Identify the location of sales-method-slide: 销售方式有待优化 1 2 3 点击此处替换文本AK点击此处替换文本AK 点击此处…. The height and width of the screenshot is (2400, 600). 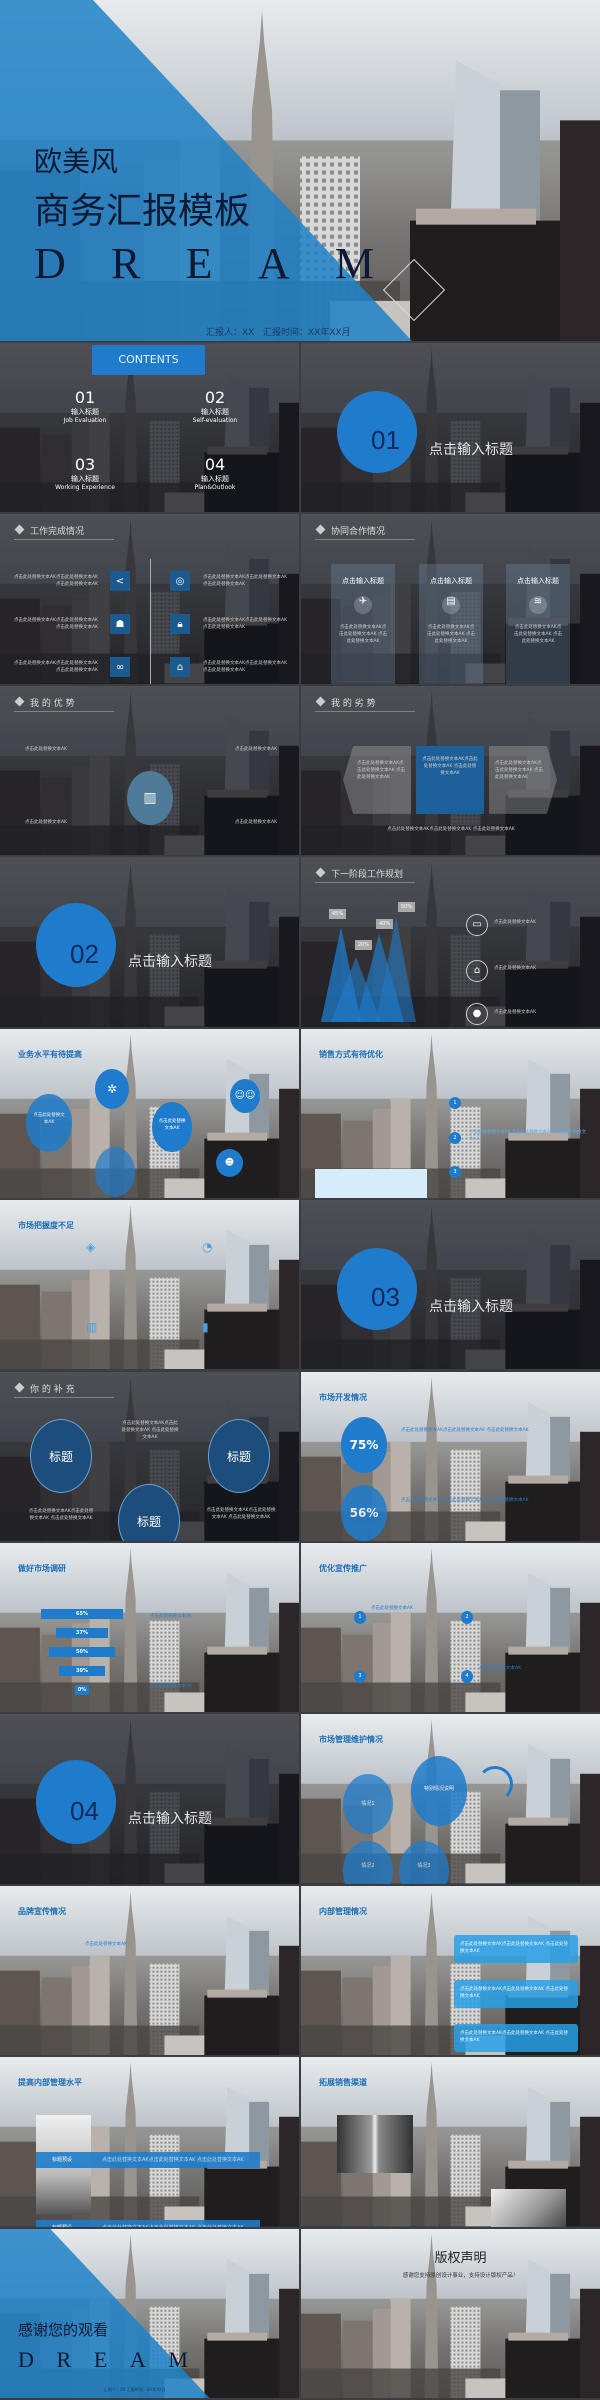
(450, 1113).